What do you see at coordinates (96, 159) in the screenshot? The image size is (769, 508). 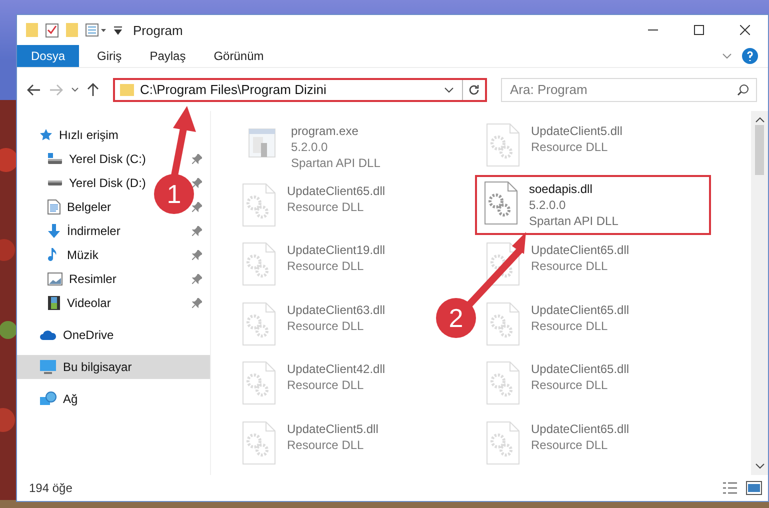 I see `sidebar-item: Yerel Disk (C:)` at bounding box center [96, 159].